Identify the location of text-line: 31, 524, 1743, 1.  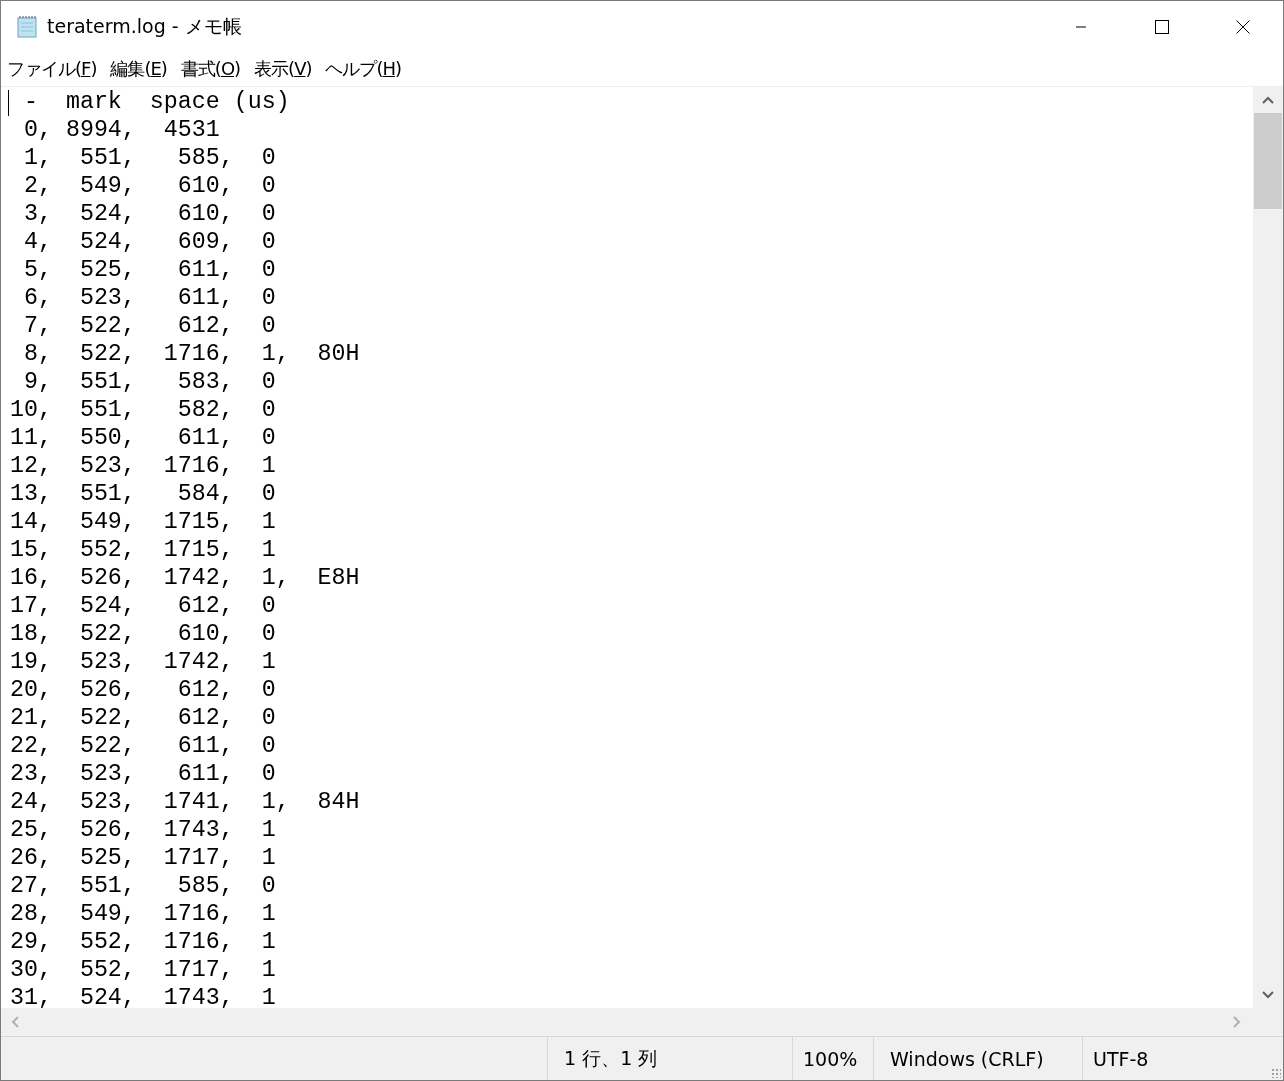
(143, 996).